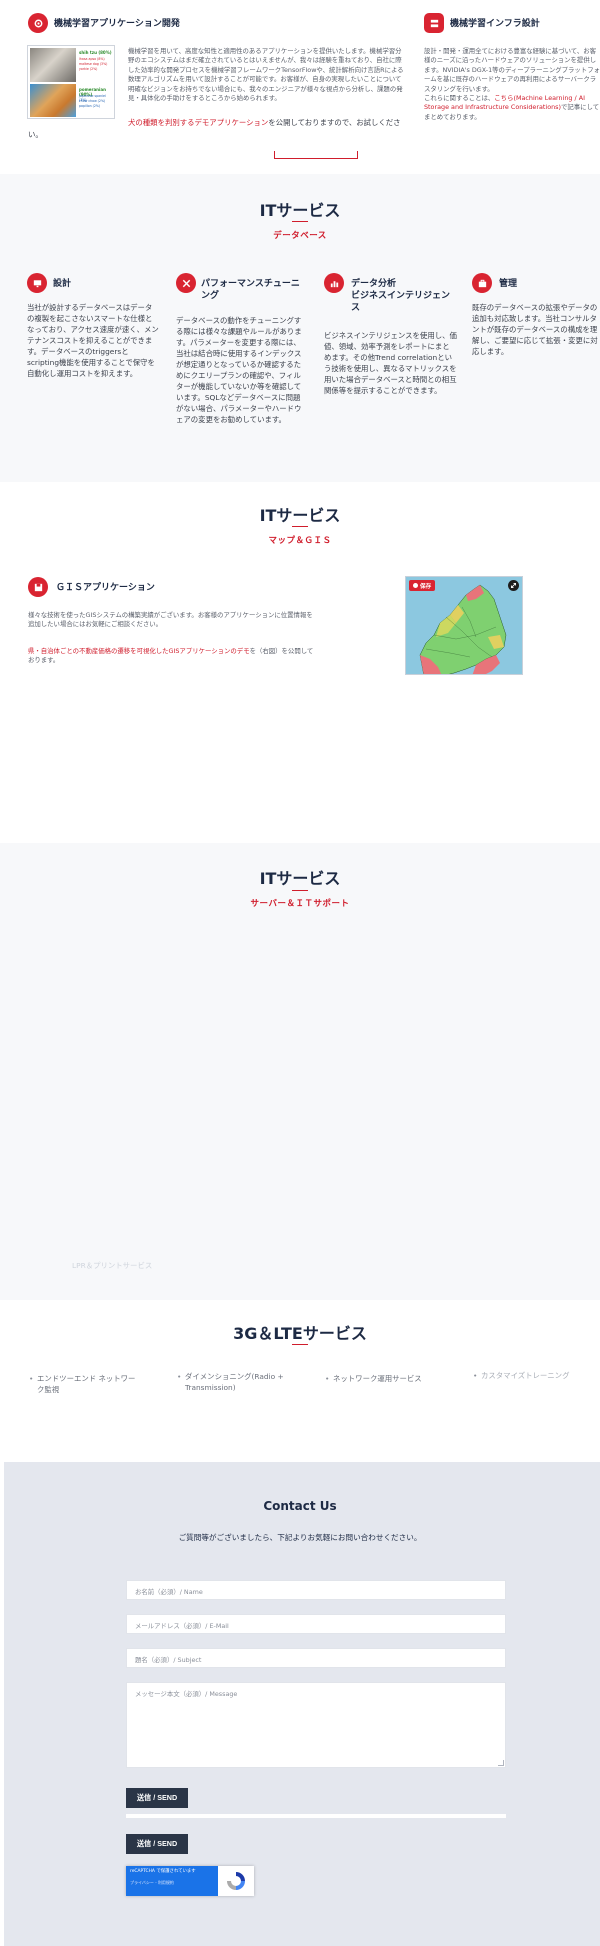 The image size is (600, 1946). What do you see at coordinates (95, 52) in the screenshot?
I see `thumb-label-1: shih tzu (80%)` at bounding box center [95, 52].